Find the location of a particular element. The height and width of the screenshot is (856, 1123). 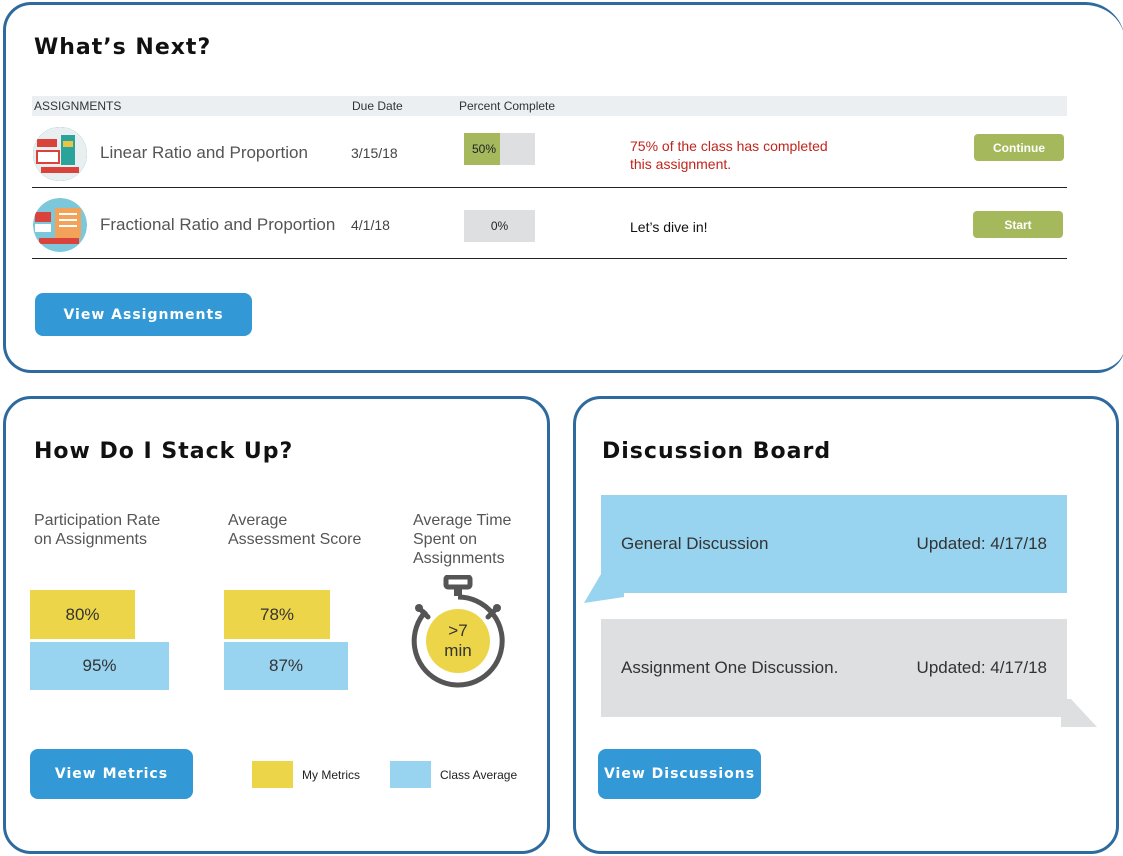

assignment-name: Fractional Ratio and Proportion is located at coordinates (217, 225).